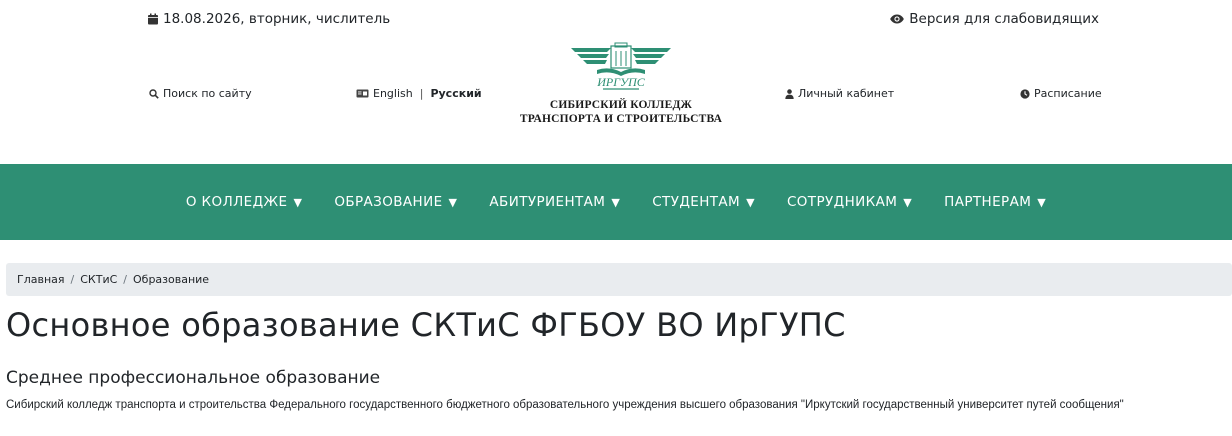  I want to click on personal-account-label: Личный кабинет, so click(846, 93).